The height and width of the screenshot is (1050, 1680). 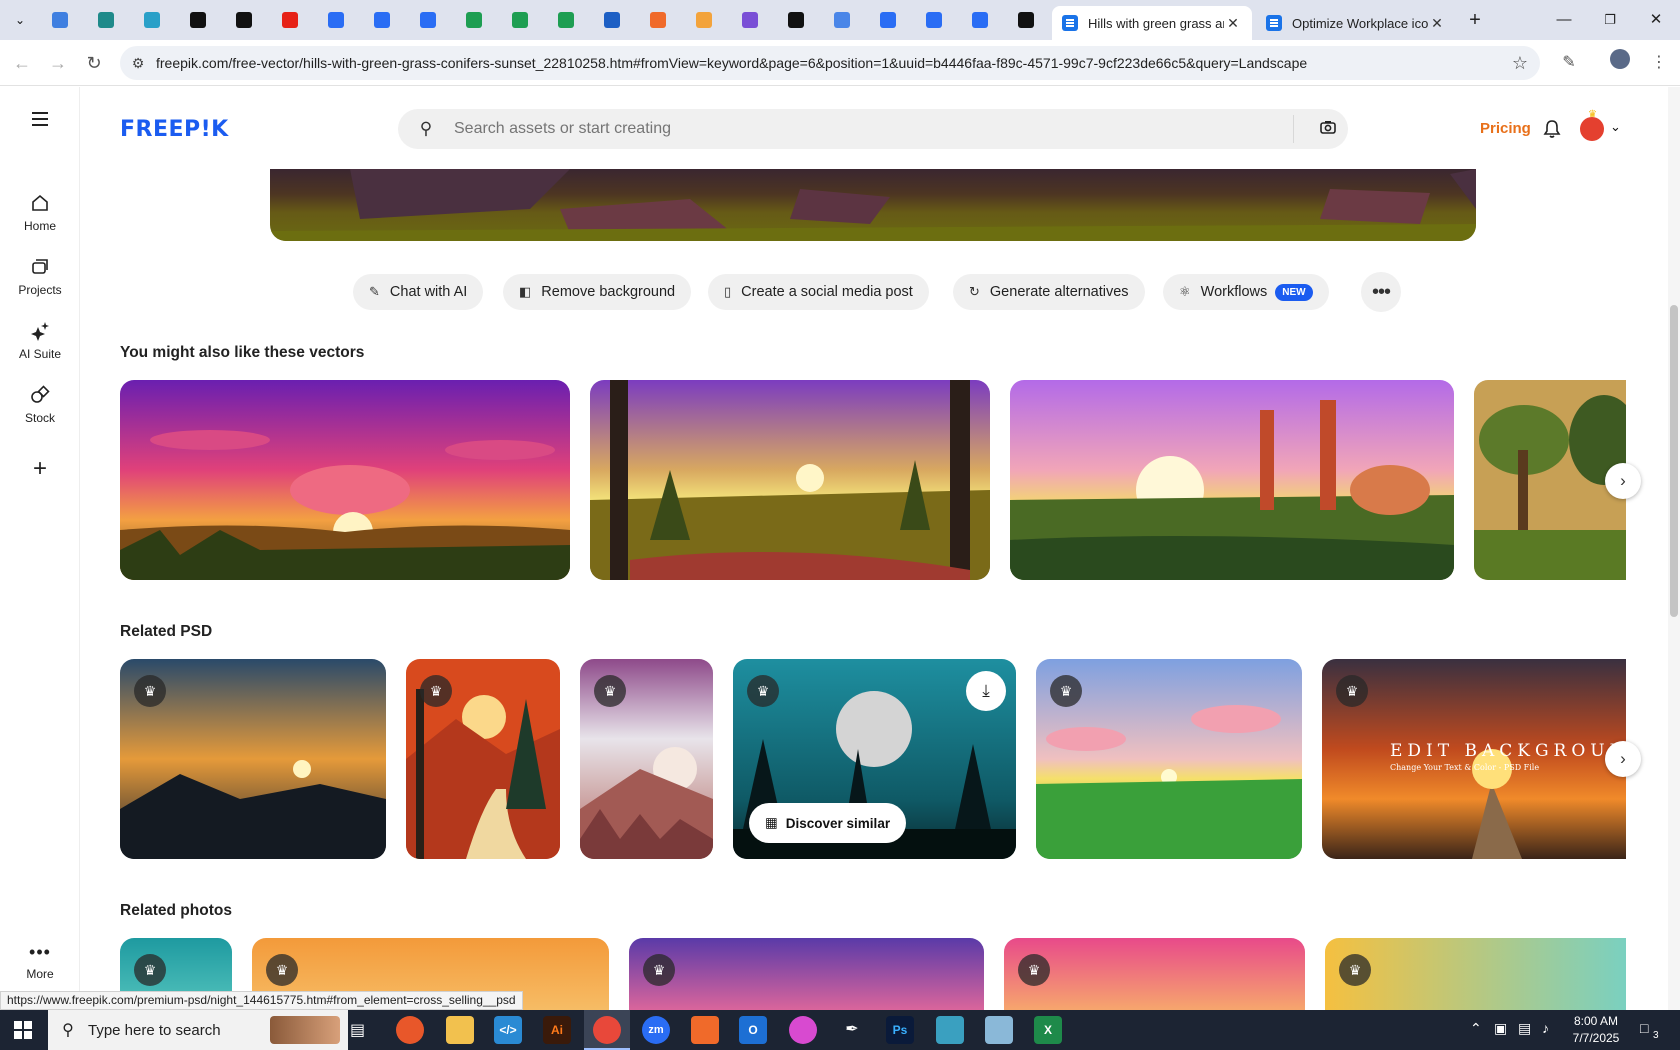 I want to click on generate-alternatives-button: ↻ Generate alternatives, so click(x=1049, y=292).